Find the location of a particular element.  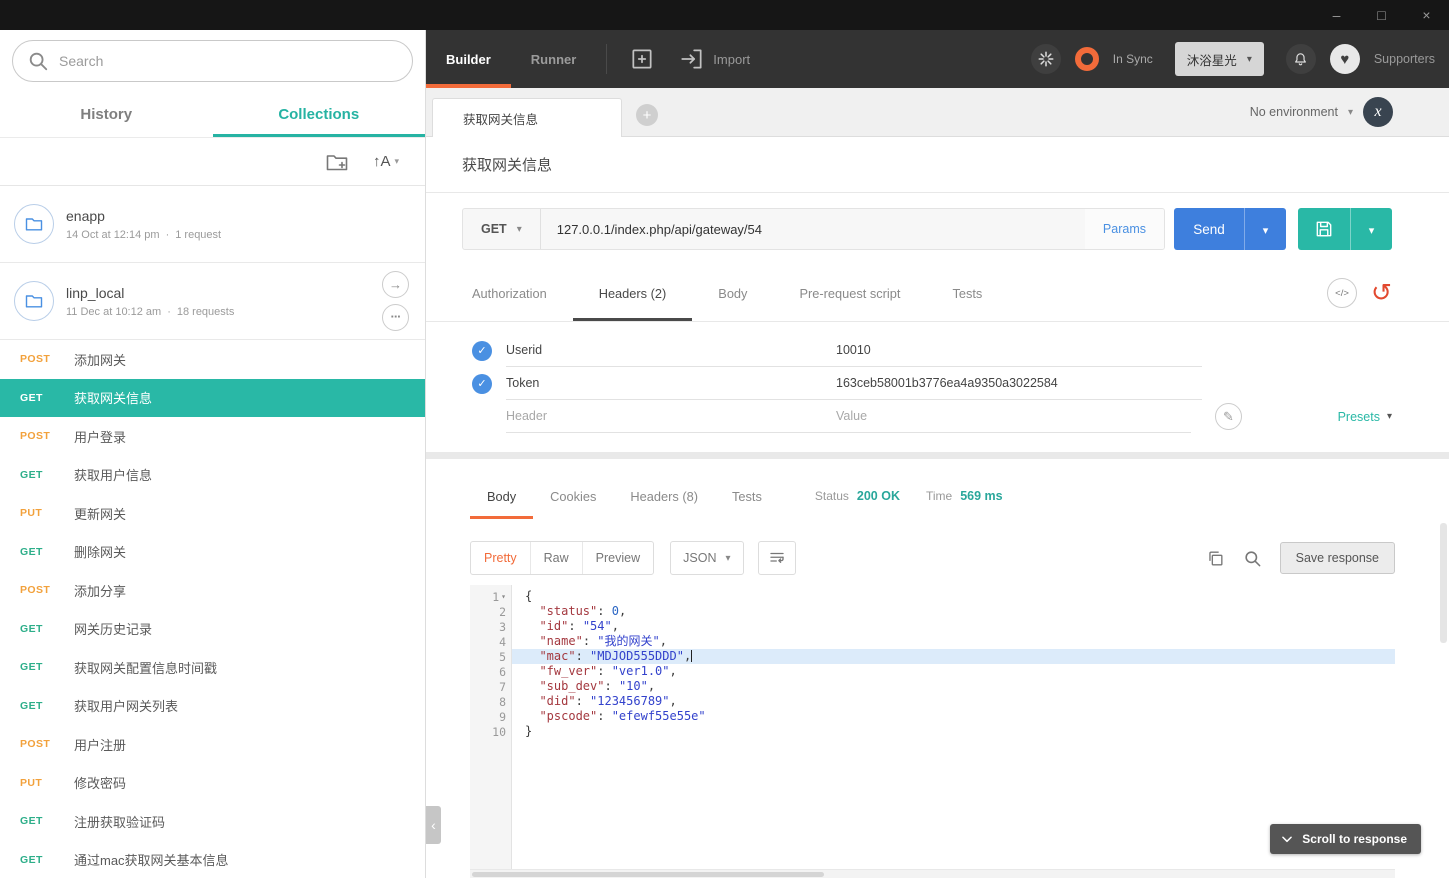

request-list-item: GET 获取网关信息 is located at coordinates (212, 397).